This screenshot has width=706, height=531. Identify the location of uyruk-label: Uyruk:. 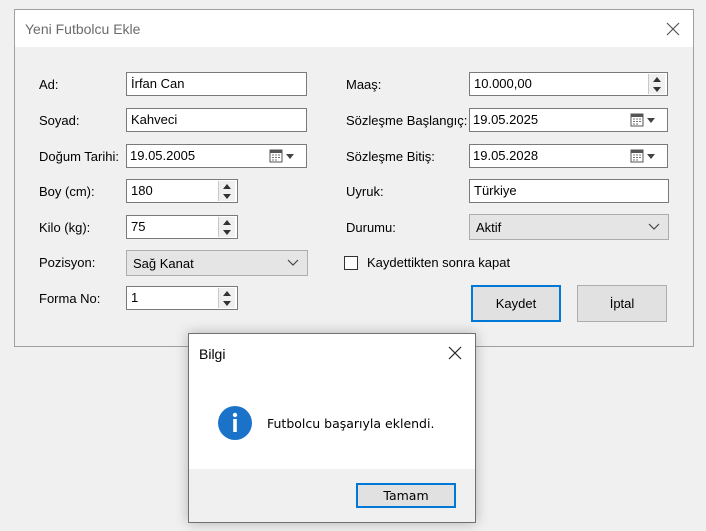
(365, 191).